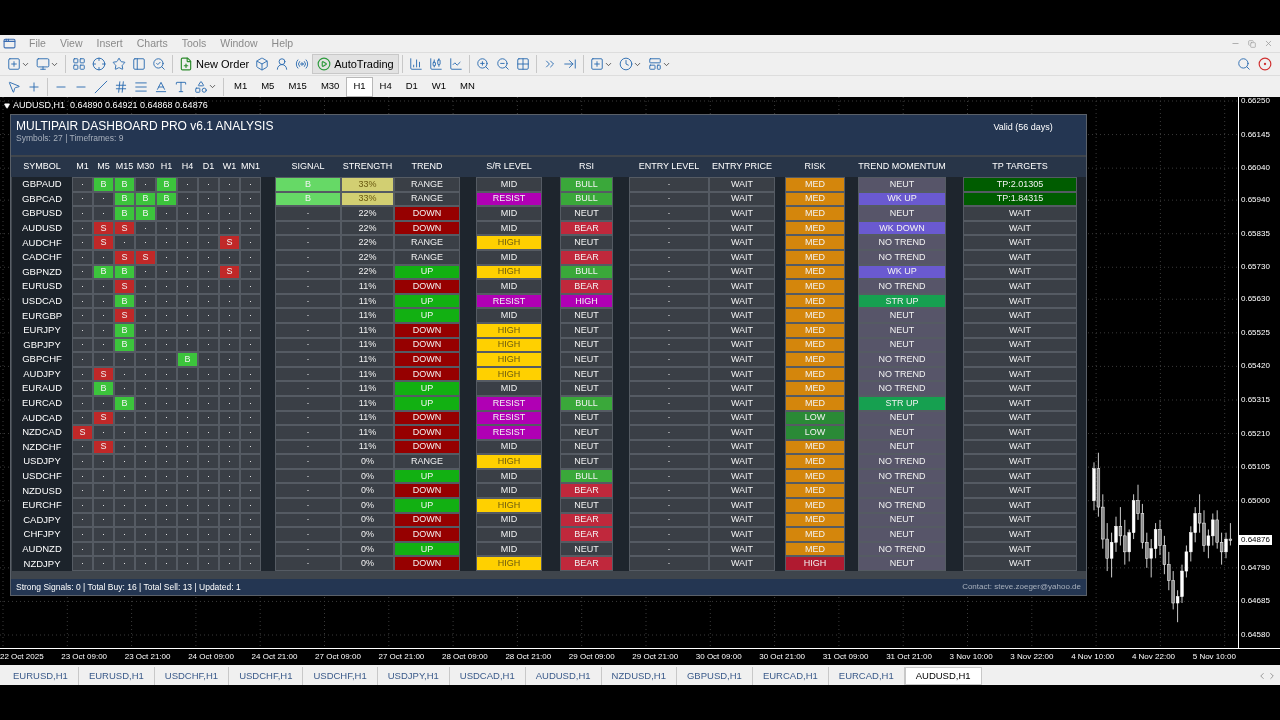 This screenshot has height=720, width=1280. I want to click on table-cell: UP, so click(427, 505).